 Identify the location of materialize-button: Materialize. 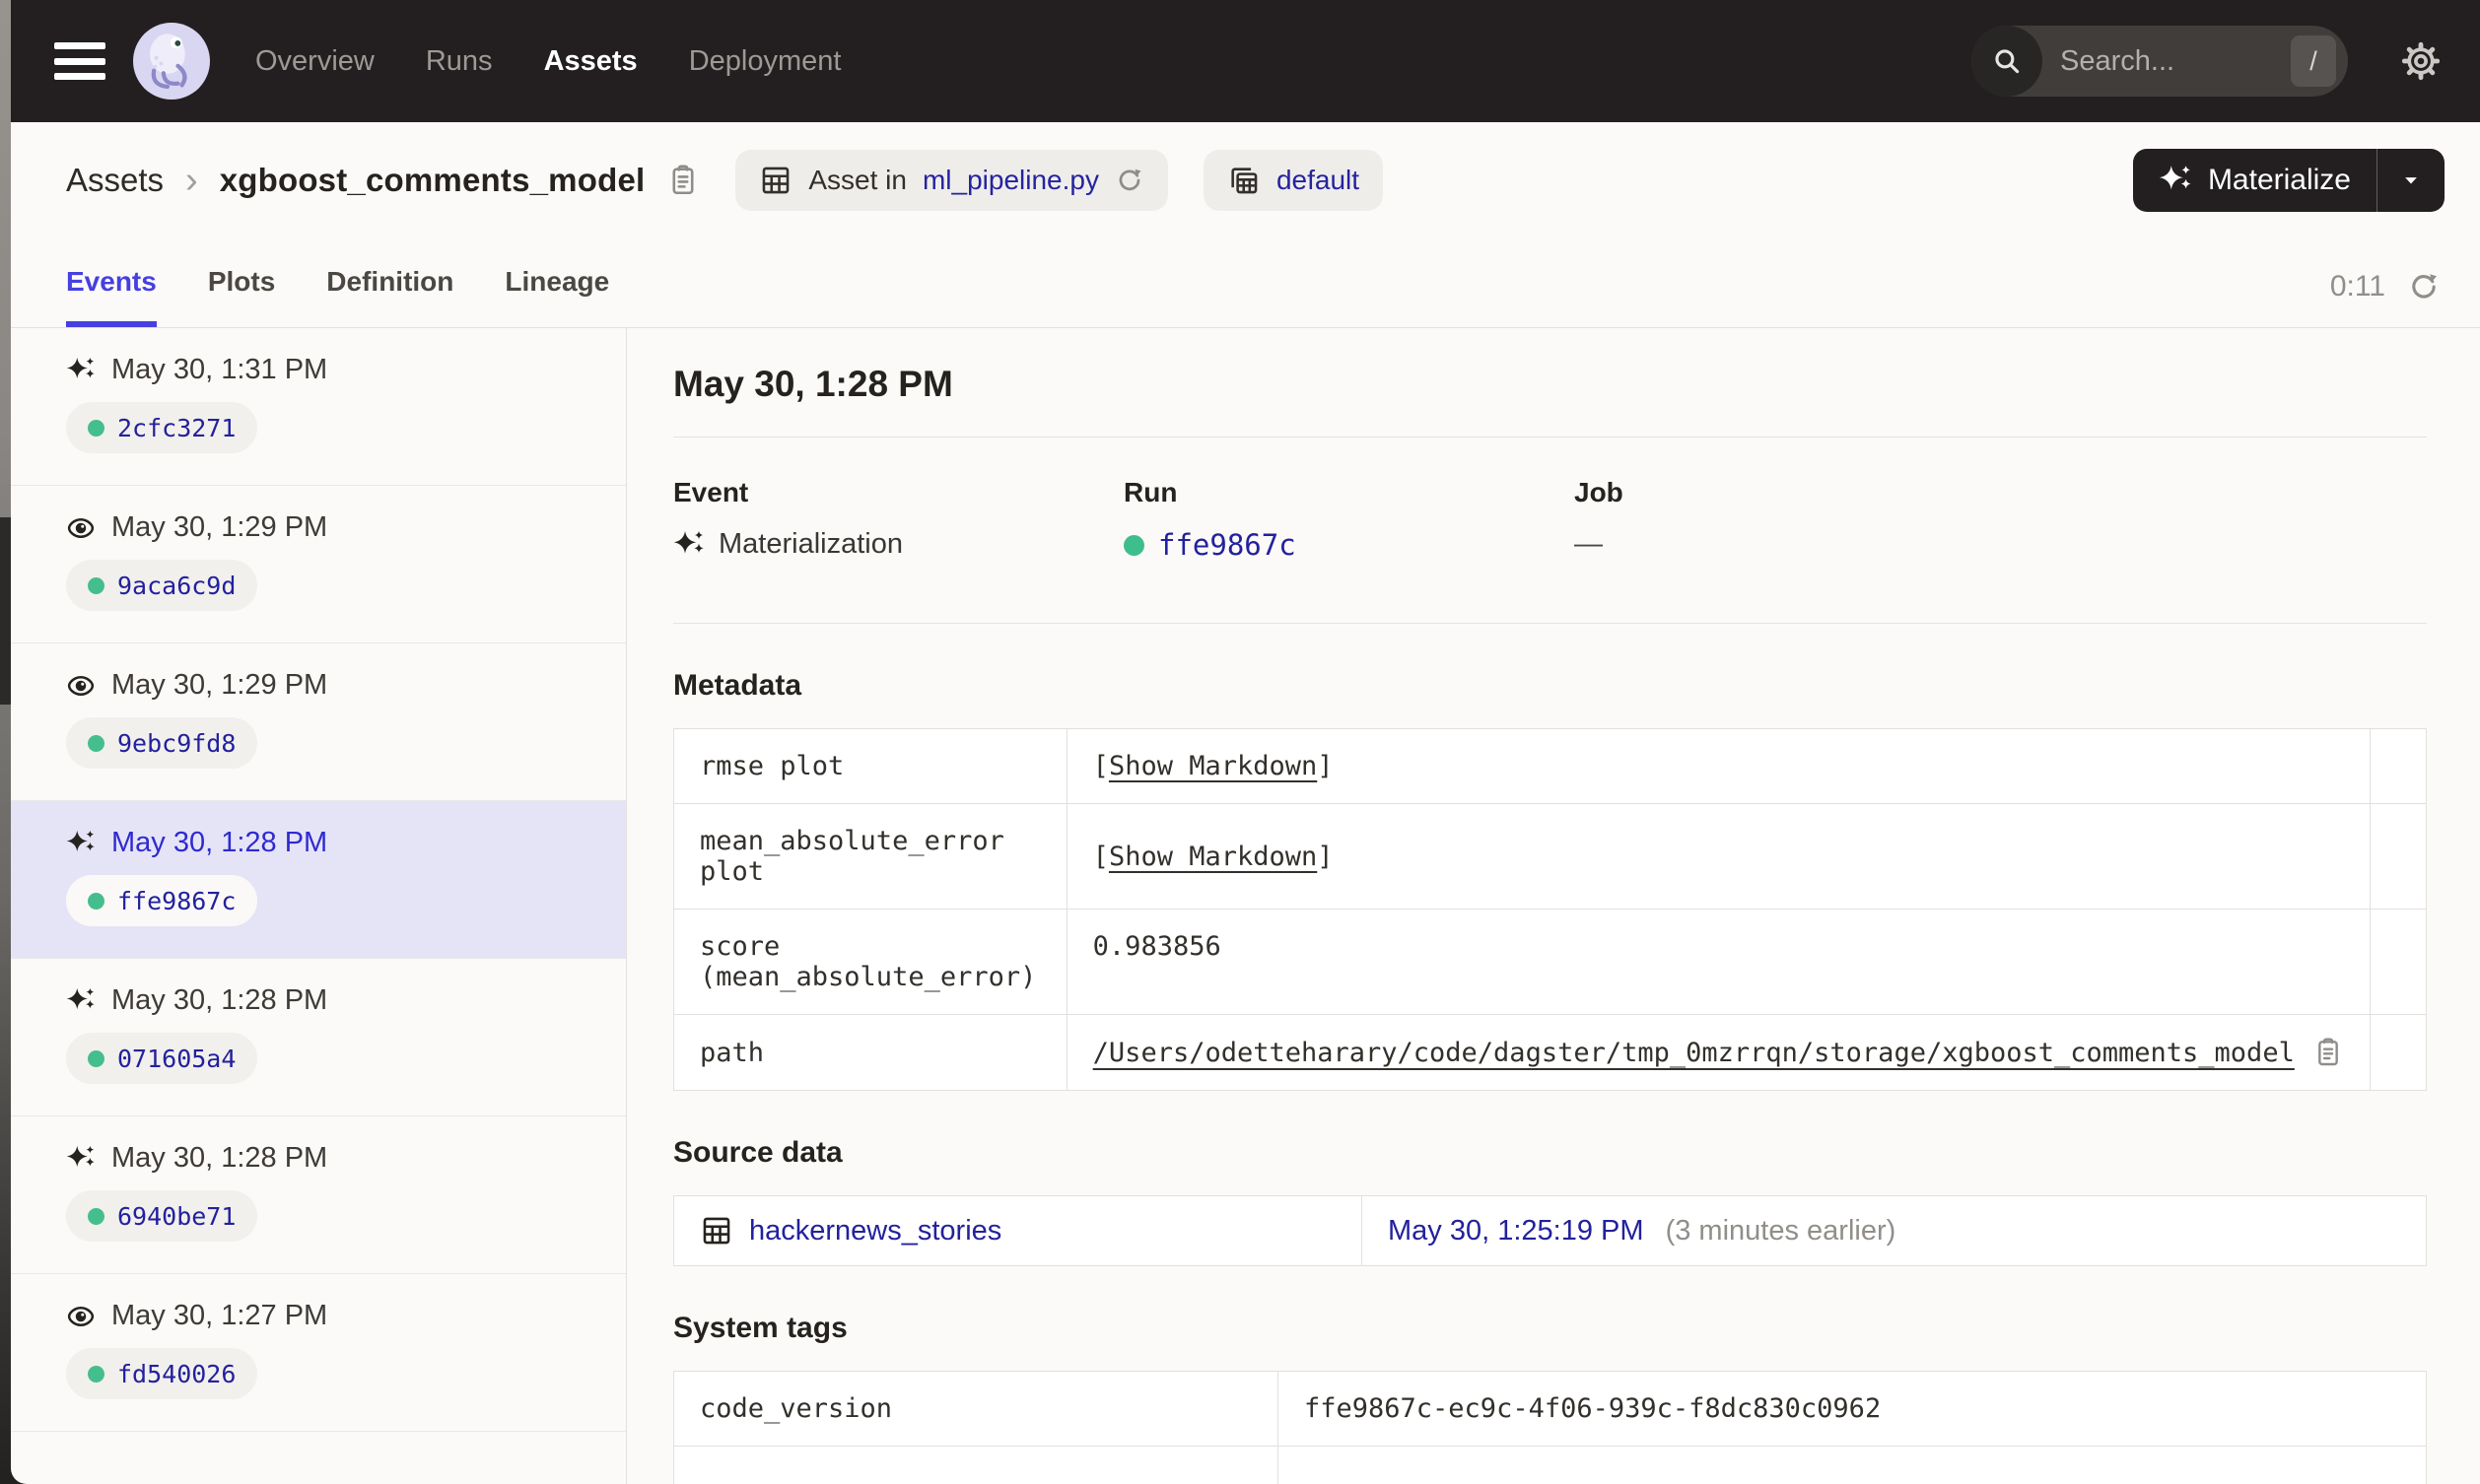
(2255, 180).